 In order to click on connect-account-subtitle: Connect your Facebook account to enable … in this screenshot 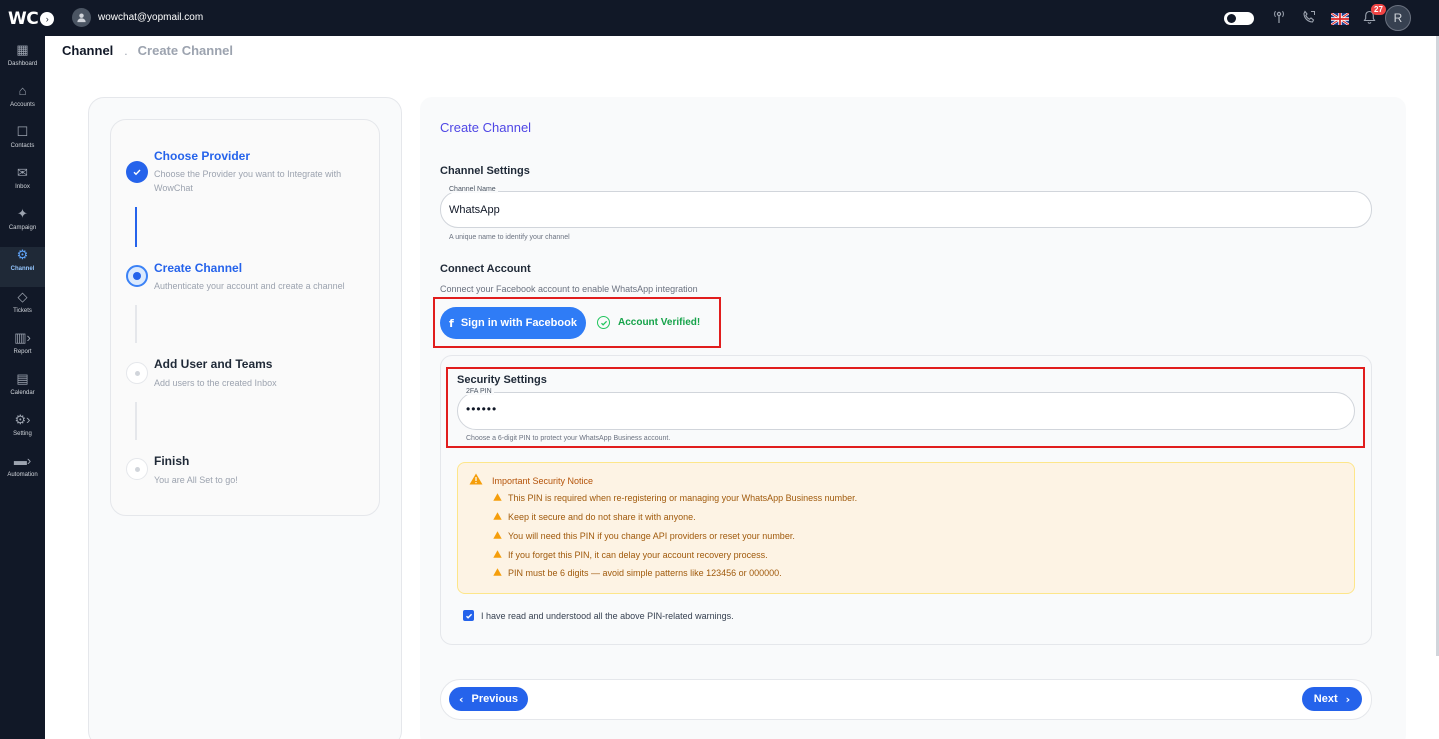, I will do `click(569, 289)`.